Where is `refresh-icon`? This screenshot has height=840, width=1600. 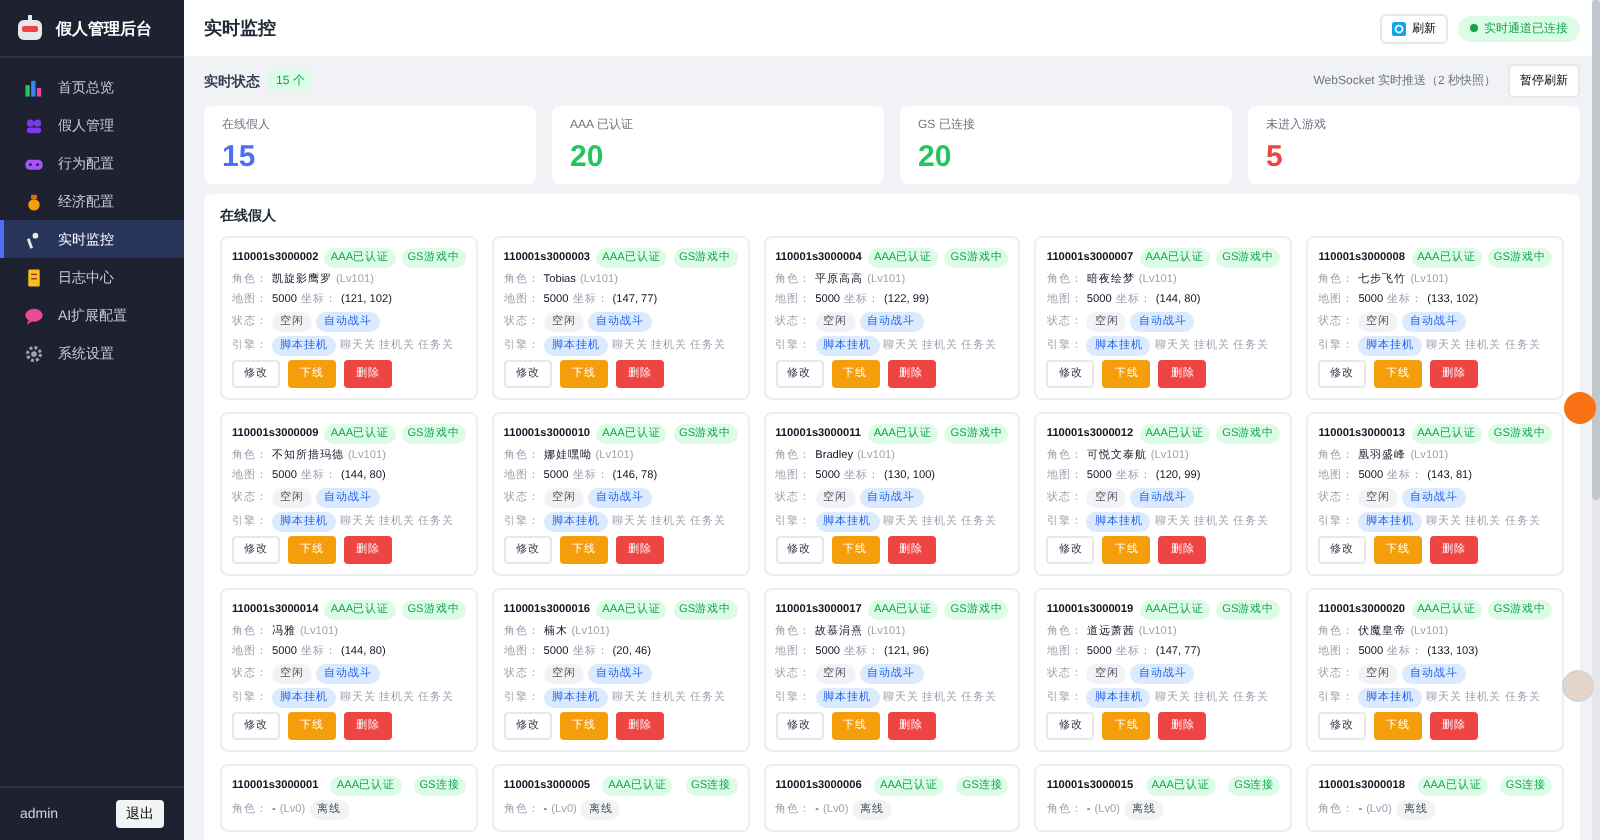 refresh-icon is located at coordinates (1399, 28).